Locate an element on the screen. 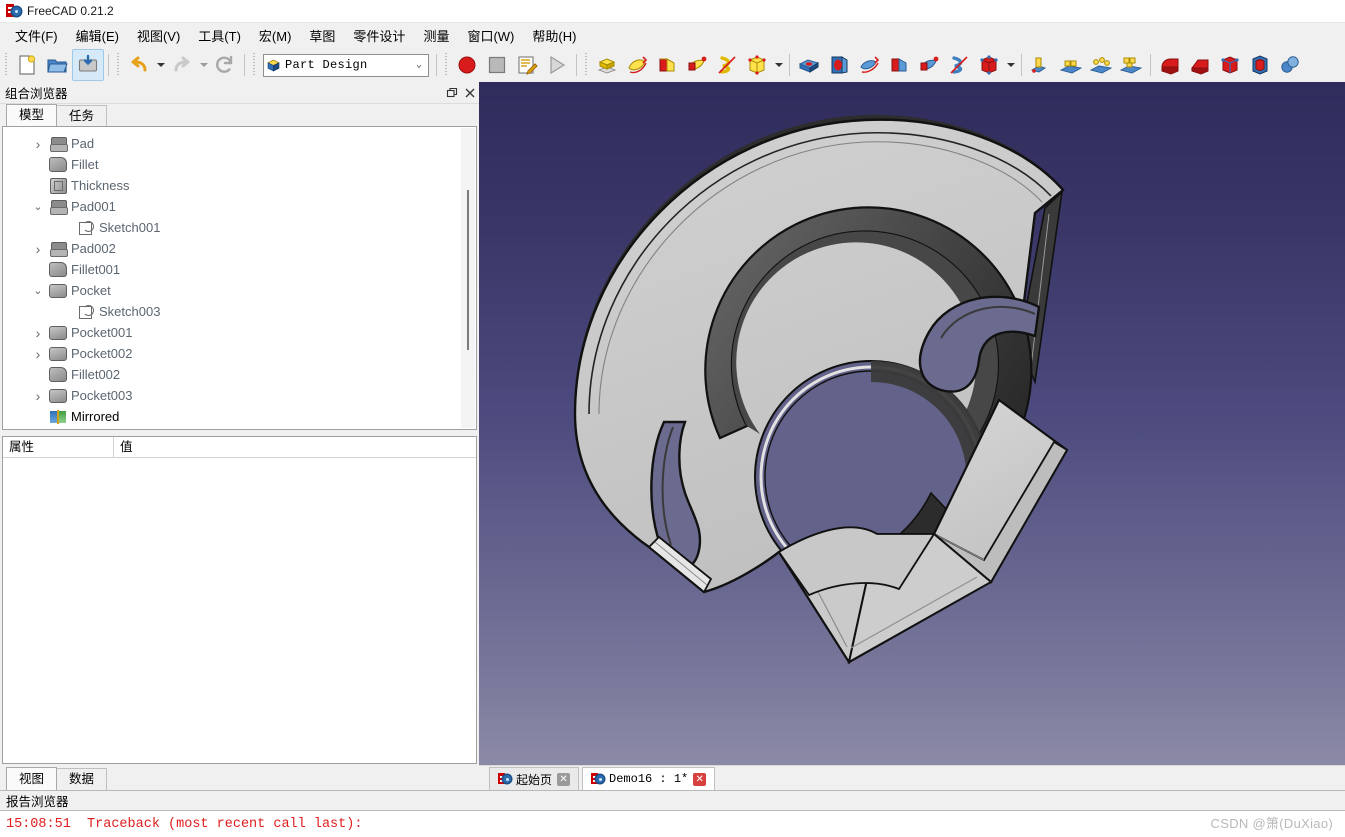 Image resolution: width=1345 pixels, height=837 pixels. title-bar: FreeCAD 0.21.2 is located at coordinates (672, 11).